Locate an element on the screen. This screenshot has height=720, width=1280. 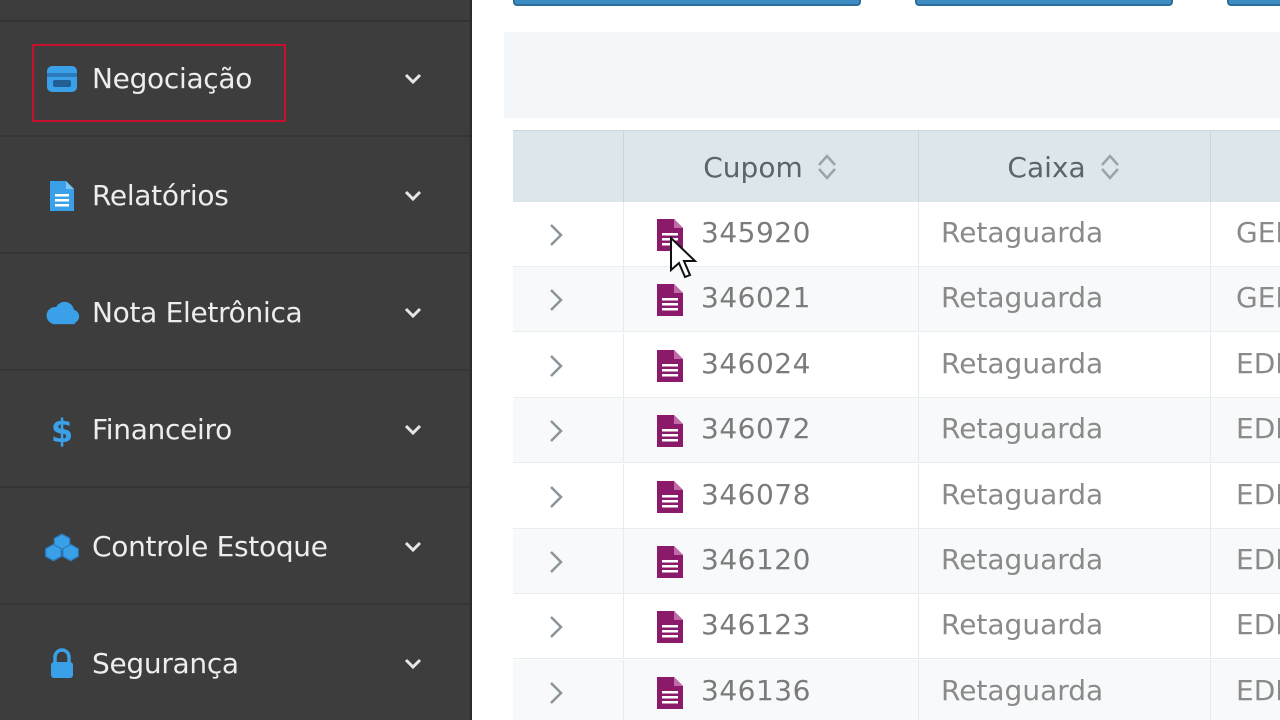
cloud-icon is located at coordinates (62, 313).